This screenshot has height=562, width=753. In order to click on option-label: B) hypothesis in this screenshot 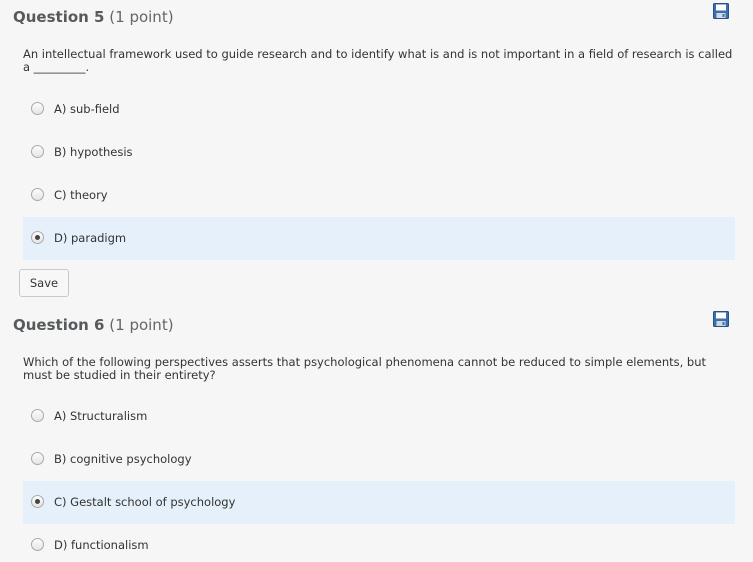, I will do `click(93, 152)`.